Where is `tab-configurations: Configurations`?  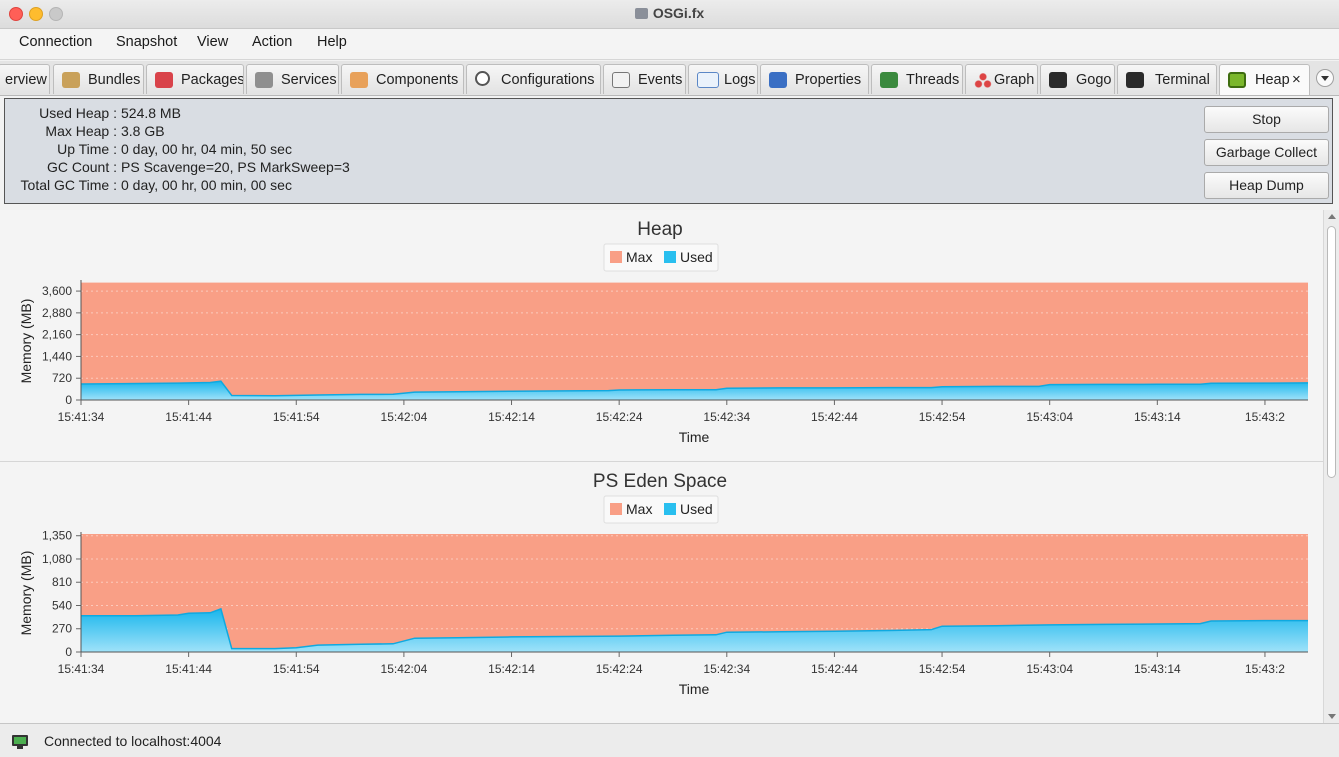 tab-configurations: Configurations is located at coordinates (533, 79).